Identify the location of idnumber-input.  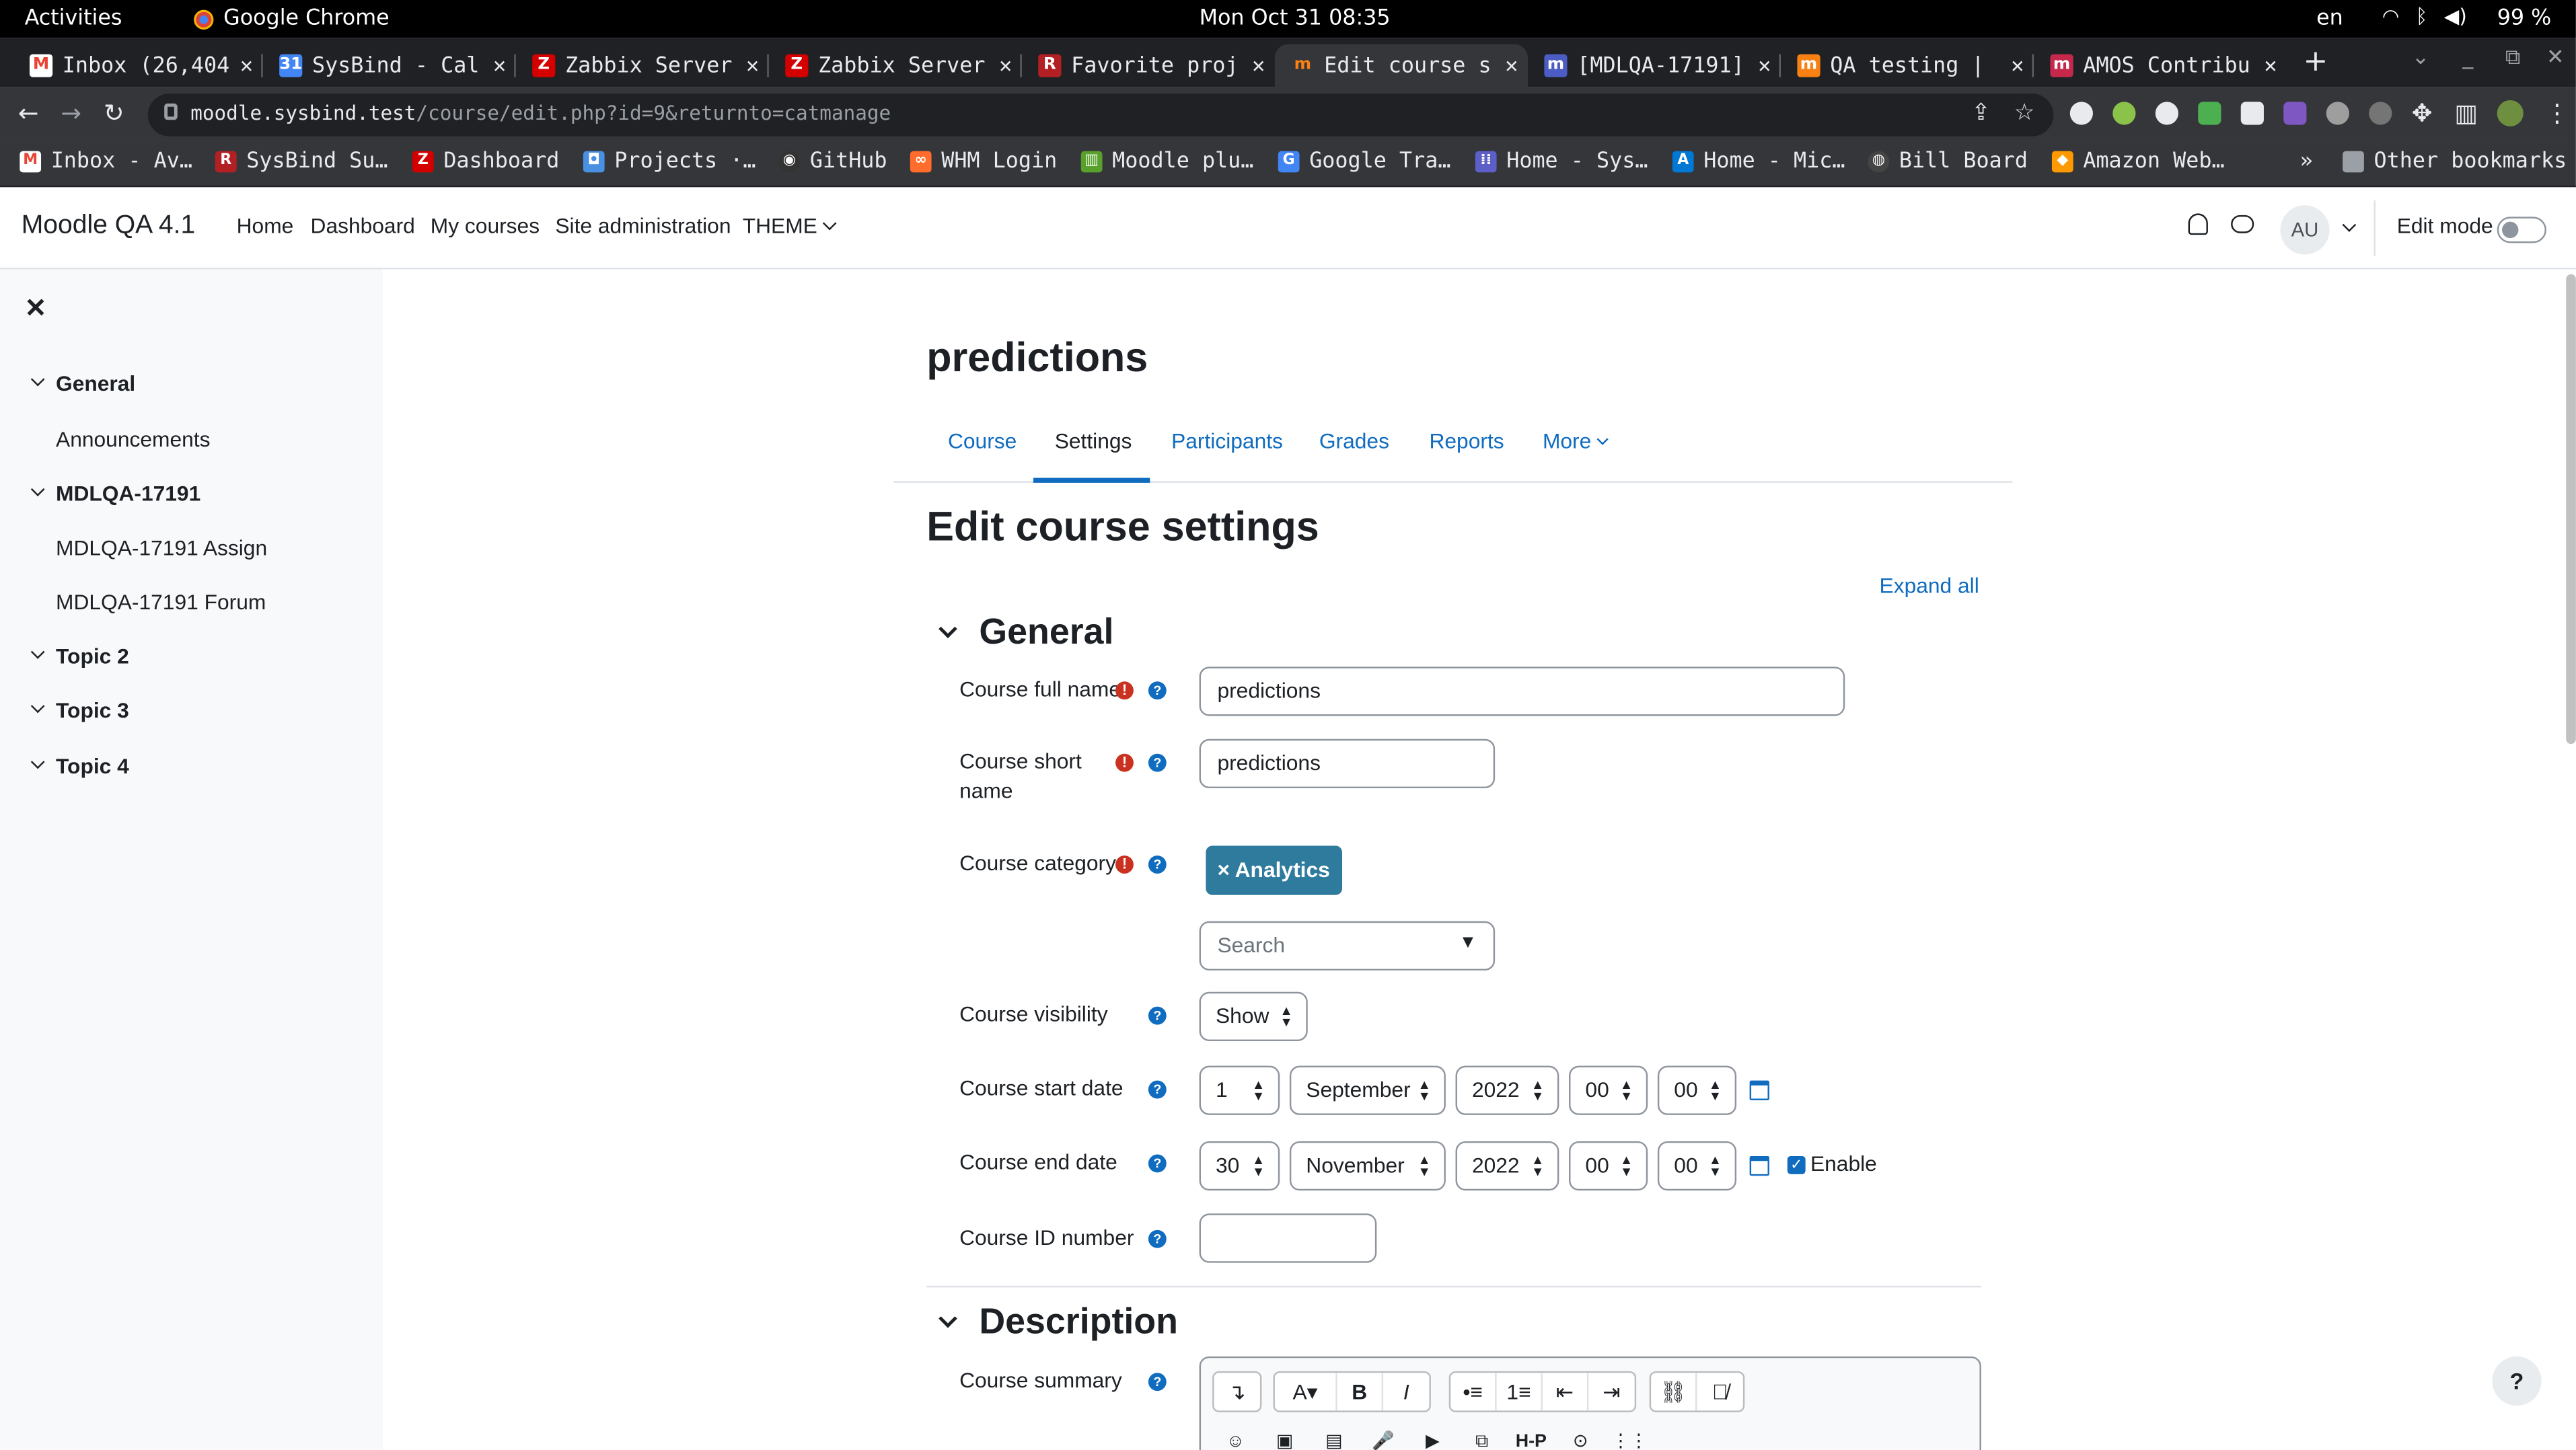
(1288, 1238).